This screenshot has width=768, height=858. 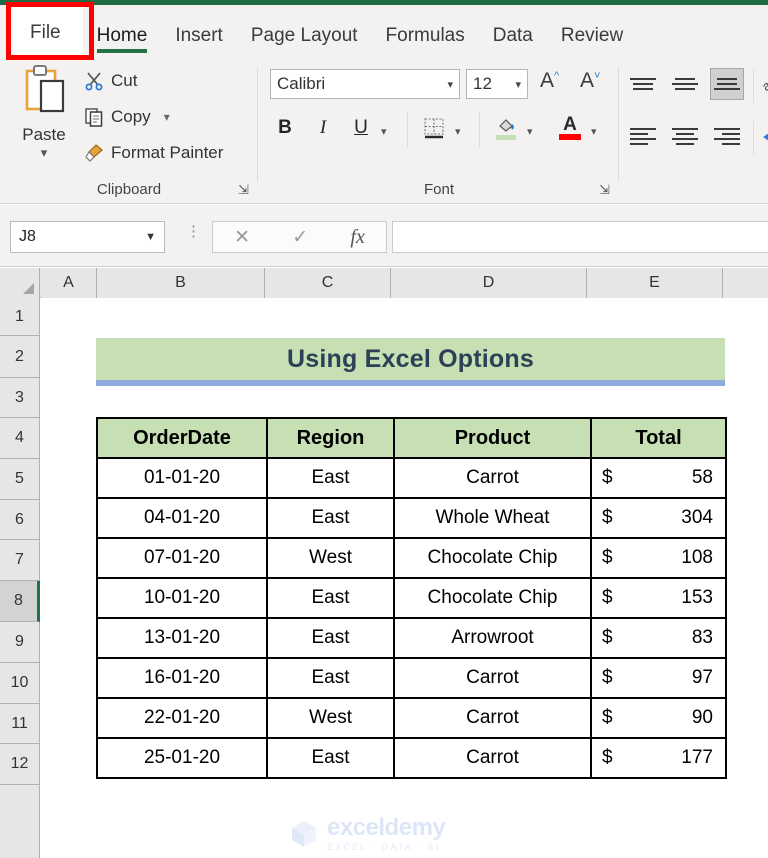 What do you see at coordinates (20, 683) in the screenshot?
I see `row-header-10: 10` at bounding box center [20, 683].